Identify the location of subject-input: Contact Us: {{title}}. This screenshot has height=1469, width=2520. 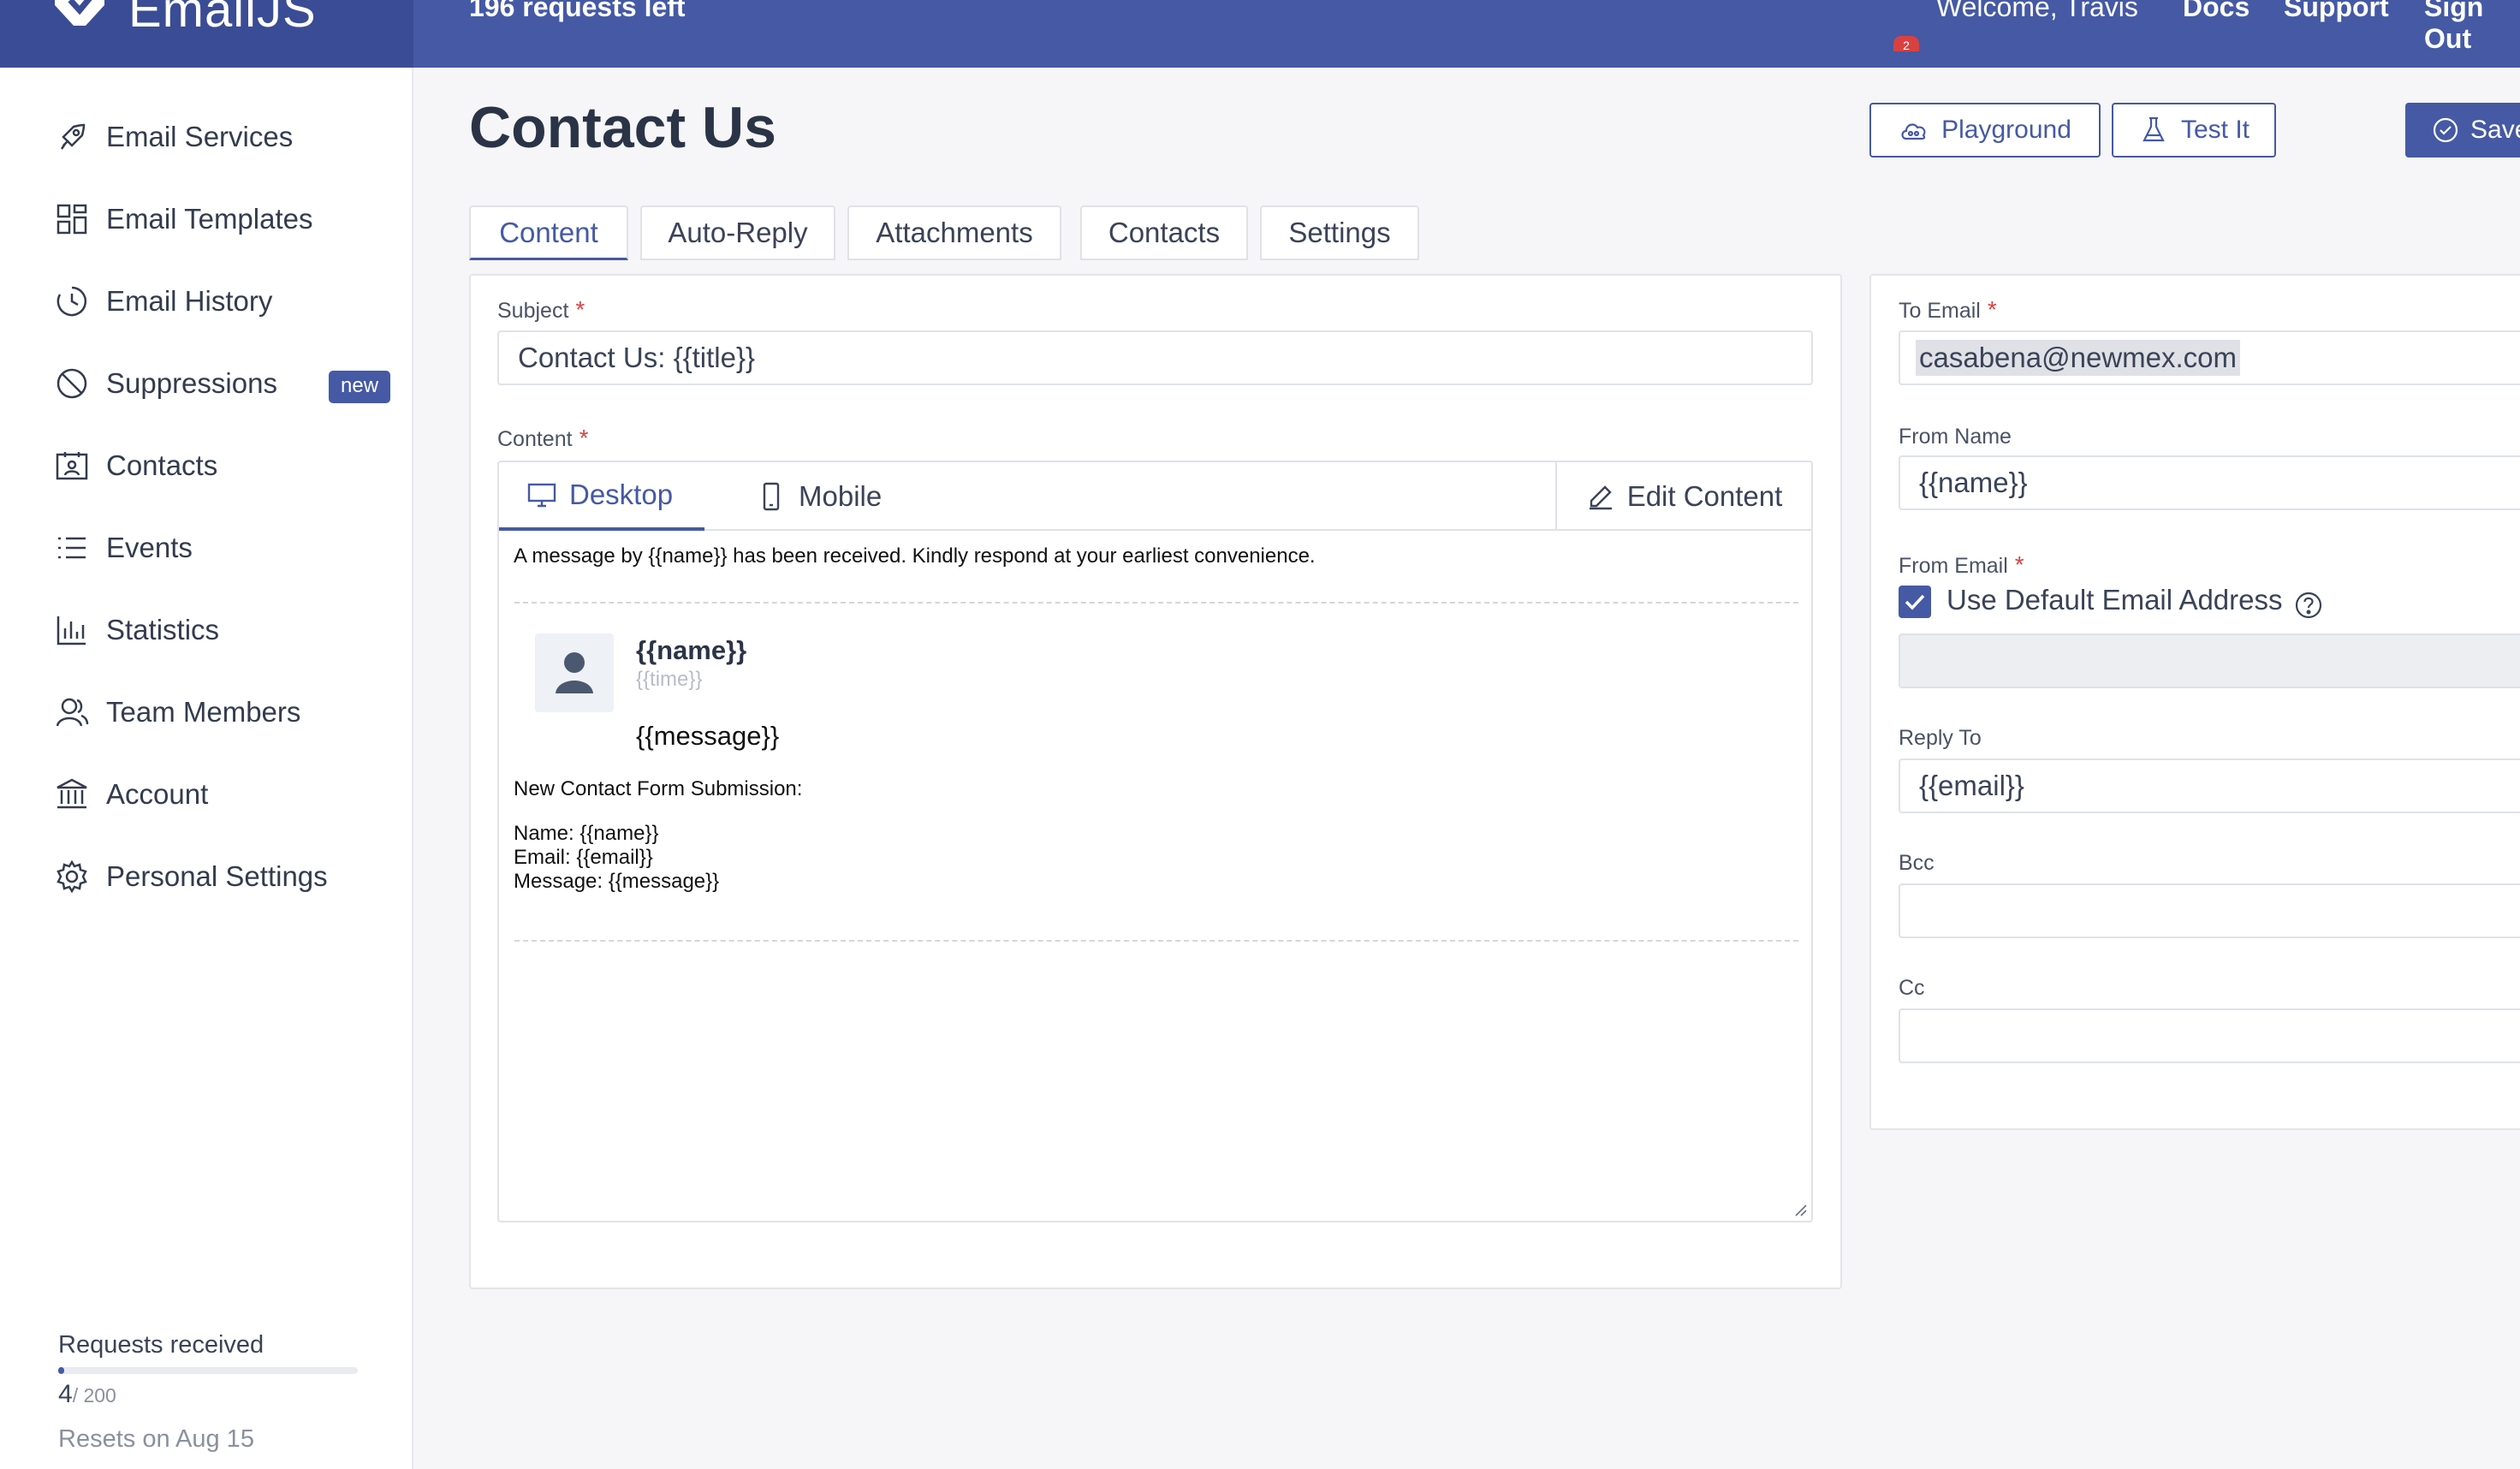
(1155, 358).